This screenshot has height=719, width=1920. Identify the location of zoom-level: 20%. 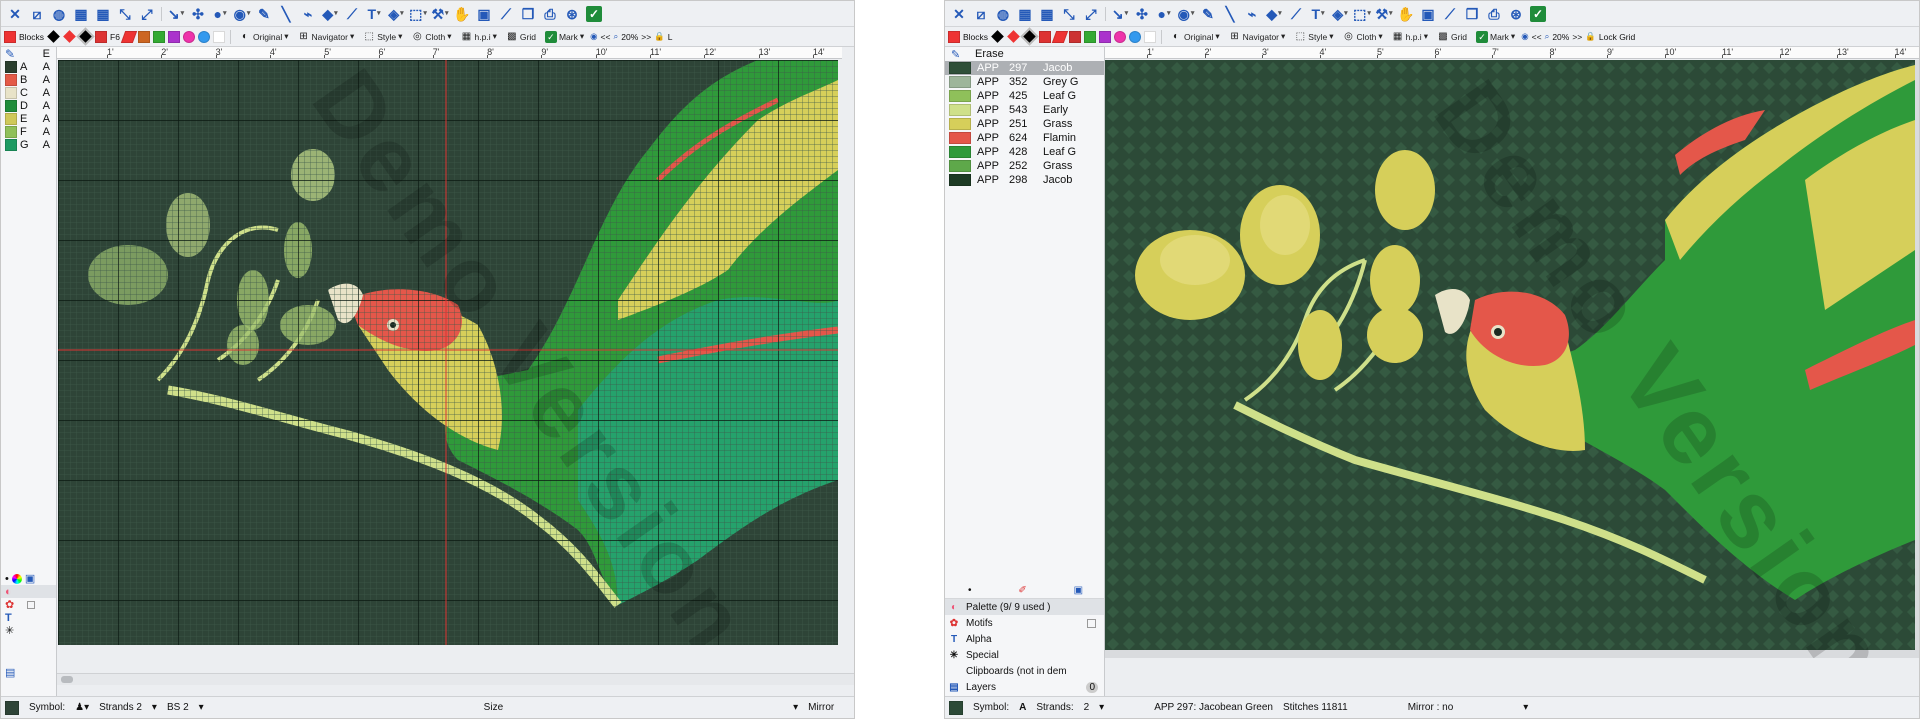
(1560, 37).